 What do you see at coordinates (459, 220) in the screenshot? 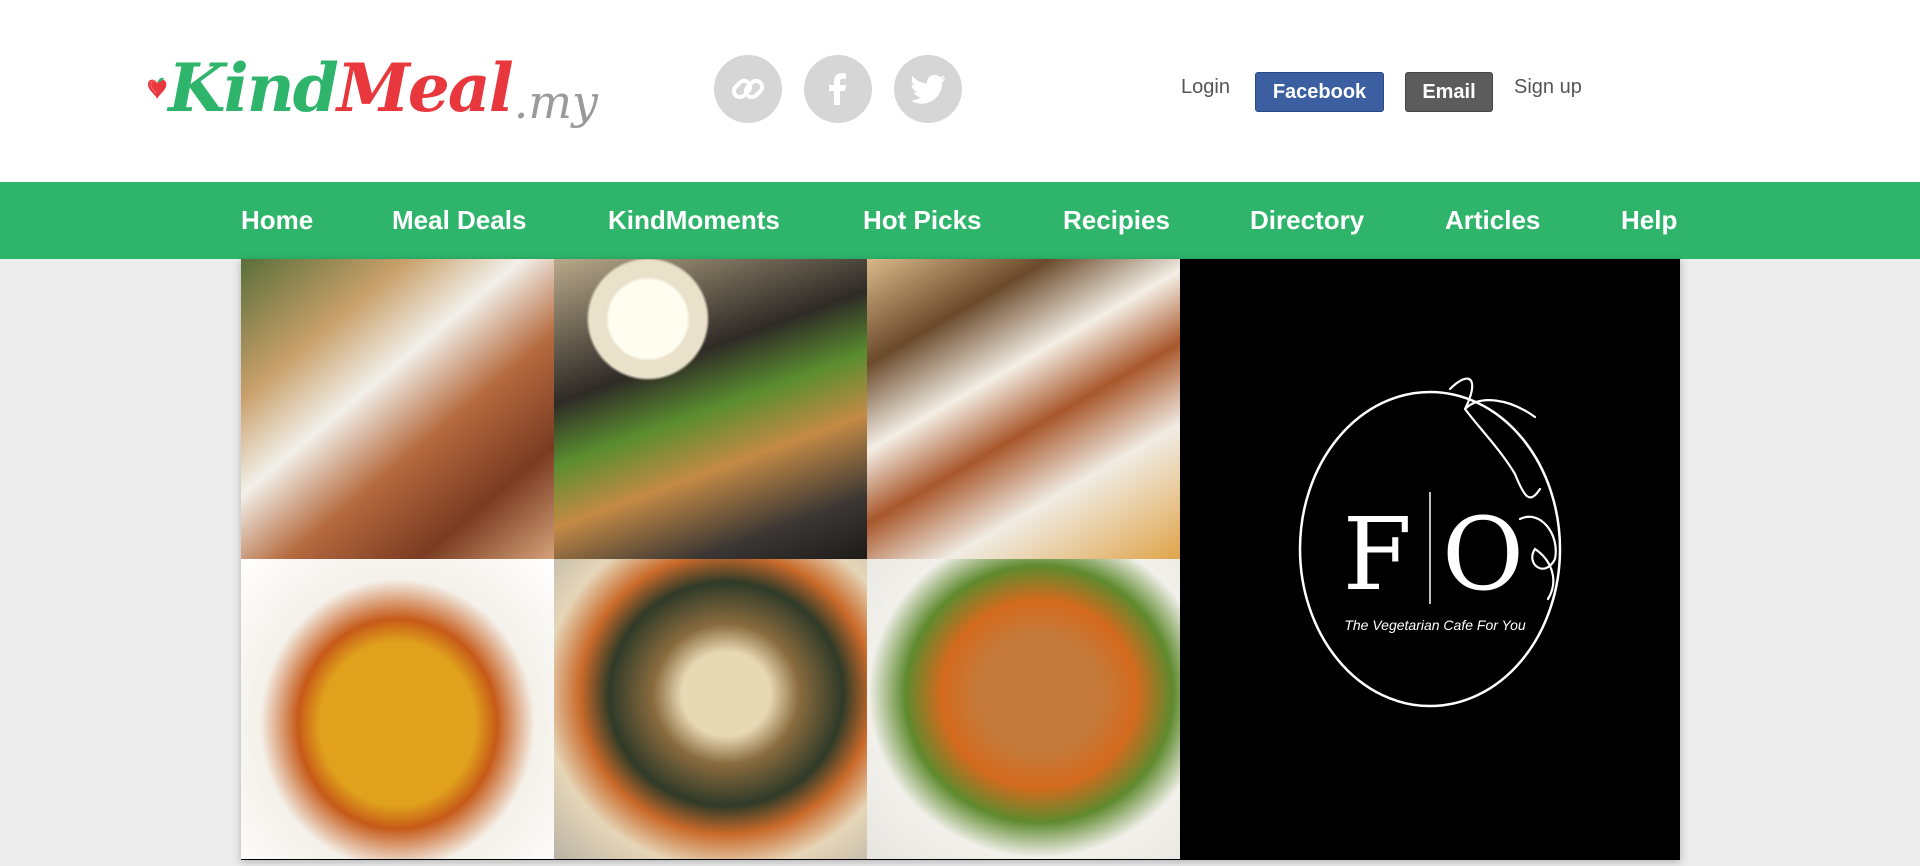
I see `nav-item-meal-deals: Meal Deals` at bounding box center [459, 220].